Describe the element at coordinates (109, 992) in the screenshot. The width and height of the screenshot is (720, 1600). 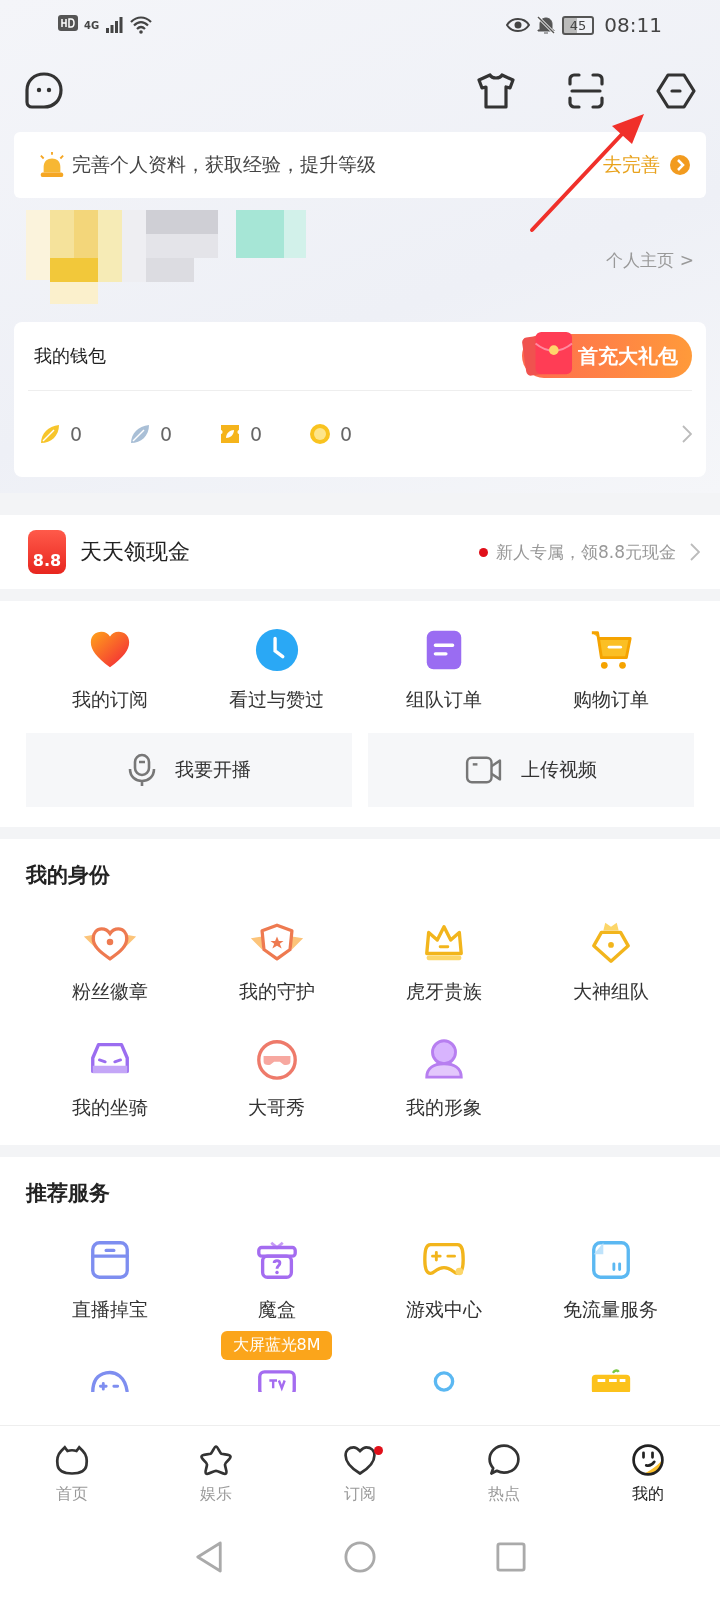
I see `identity-label: 粉丝徽章` at that location.